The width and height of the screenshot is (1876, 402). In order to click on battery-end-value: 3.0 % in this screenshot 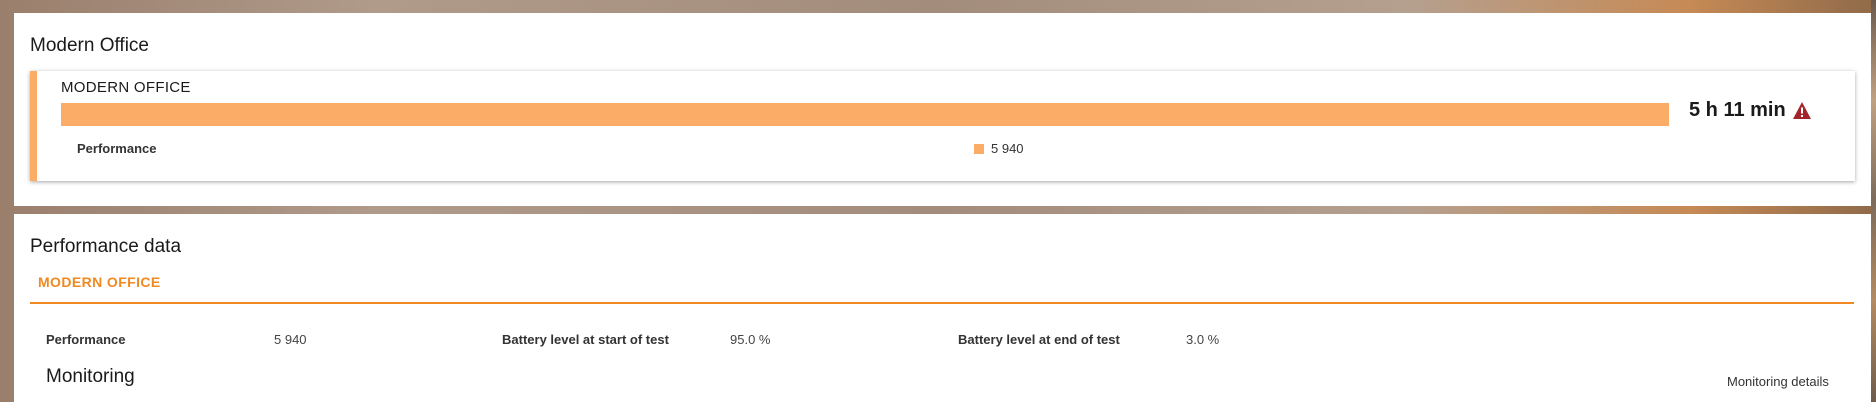, I will do `click(1203, 339)`.